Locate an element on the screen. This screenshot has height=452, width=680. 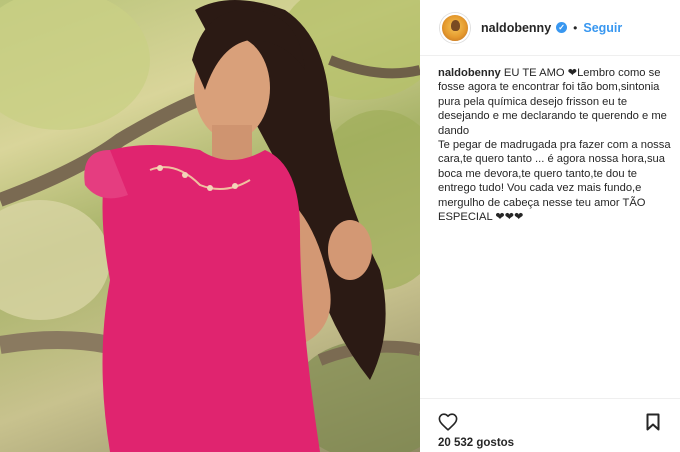
post-actions: 20 532 gostos is located at coordinates (550, 425).